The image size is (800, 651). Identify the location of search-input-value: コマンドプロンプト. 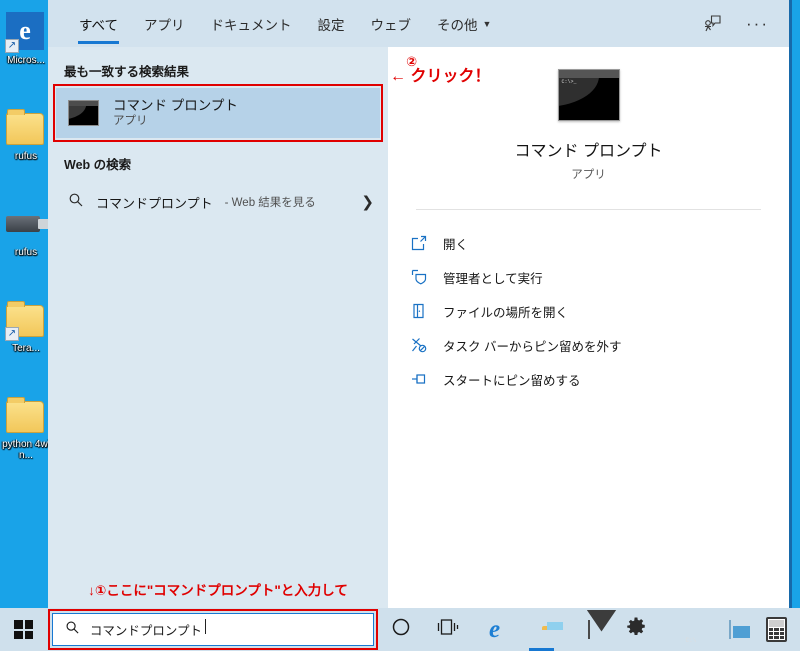
(148, 629).